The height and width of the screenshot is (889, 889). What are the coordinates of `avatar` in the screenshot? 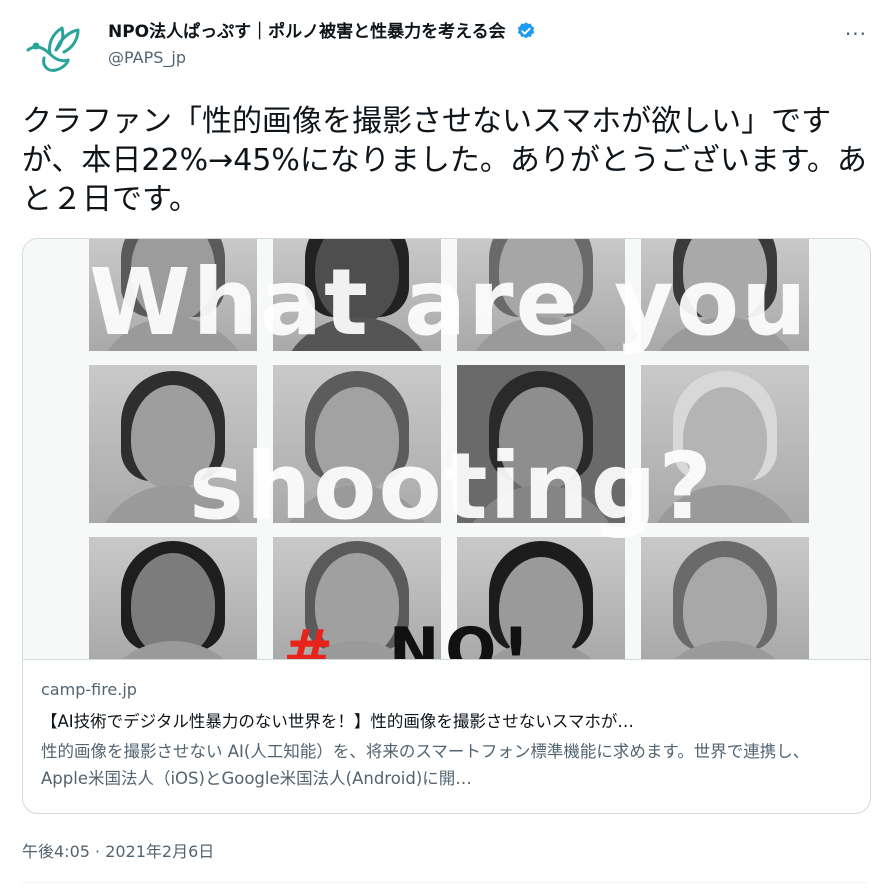 It's located at (54, 46).